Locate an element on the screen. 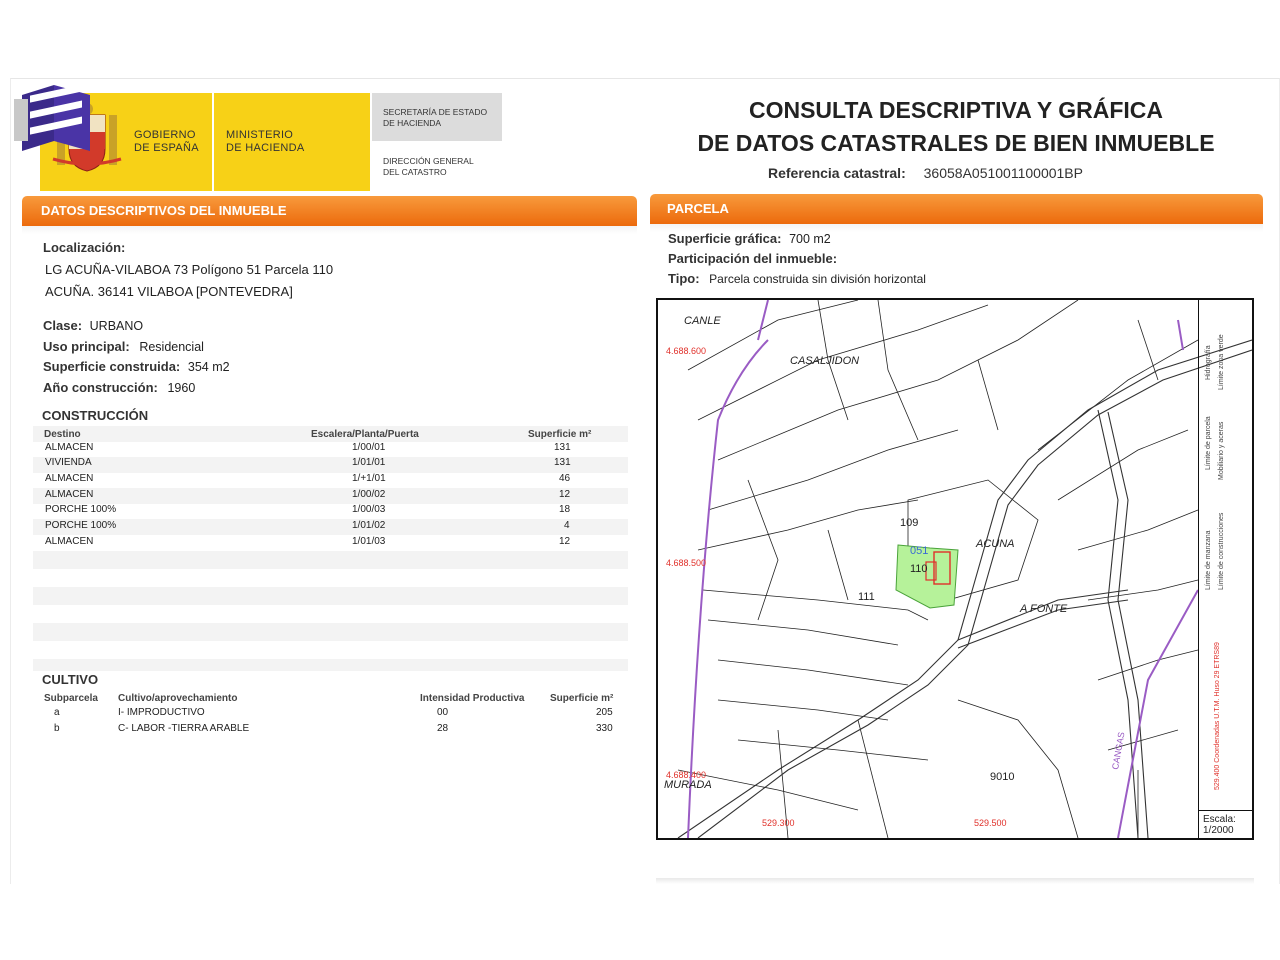 Image resolution: width=1280 pixels, height=960 pixels. cultivo-cell: 00 is located at coordinates (443, 712).